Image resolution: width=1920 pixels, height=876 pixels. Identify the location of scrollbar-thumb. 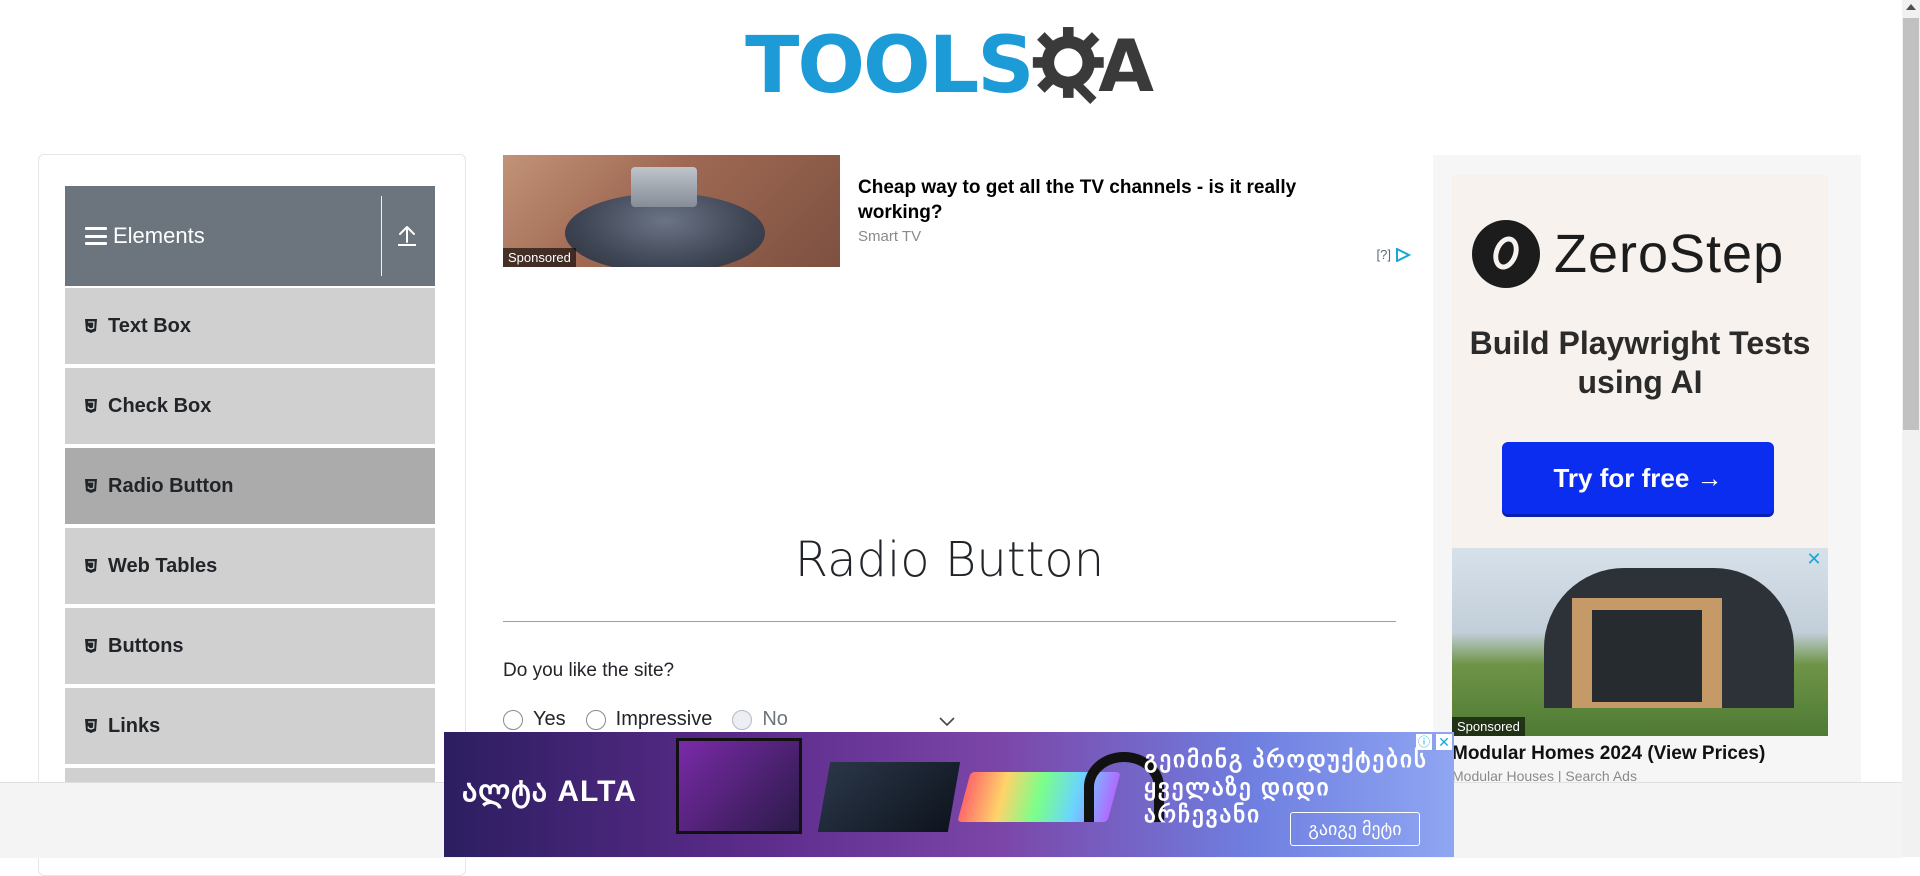
(1911, 224).